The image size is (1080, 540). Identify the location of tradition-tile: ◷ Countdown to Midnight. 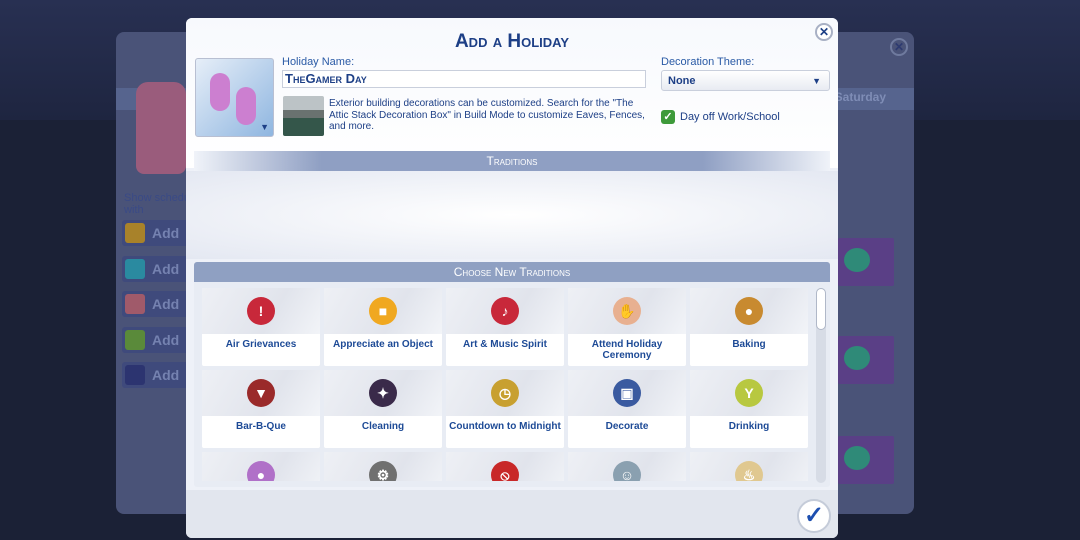
(505, 409).